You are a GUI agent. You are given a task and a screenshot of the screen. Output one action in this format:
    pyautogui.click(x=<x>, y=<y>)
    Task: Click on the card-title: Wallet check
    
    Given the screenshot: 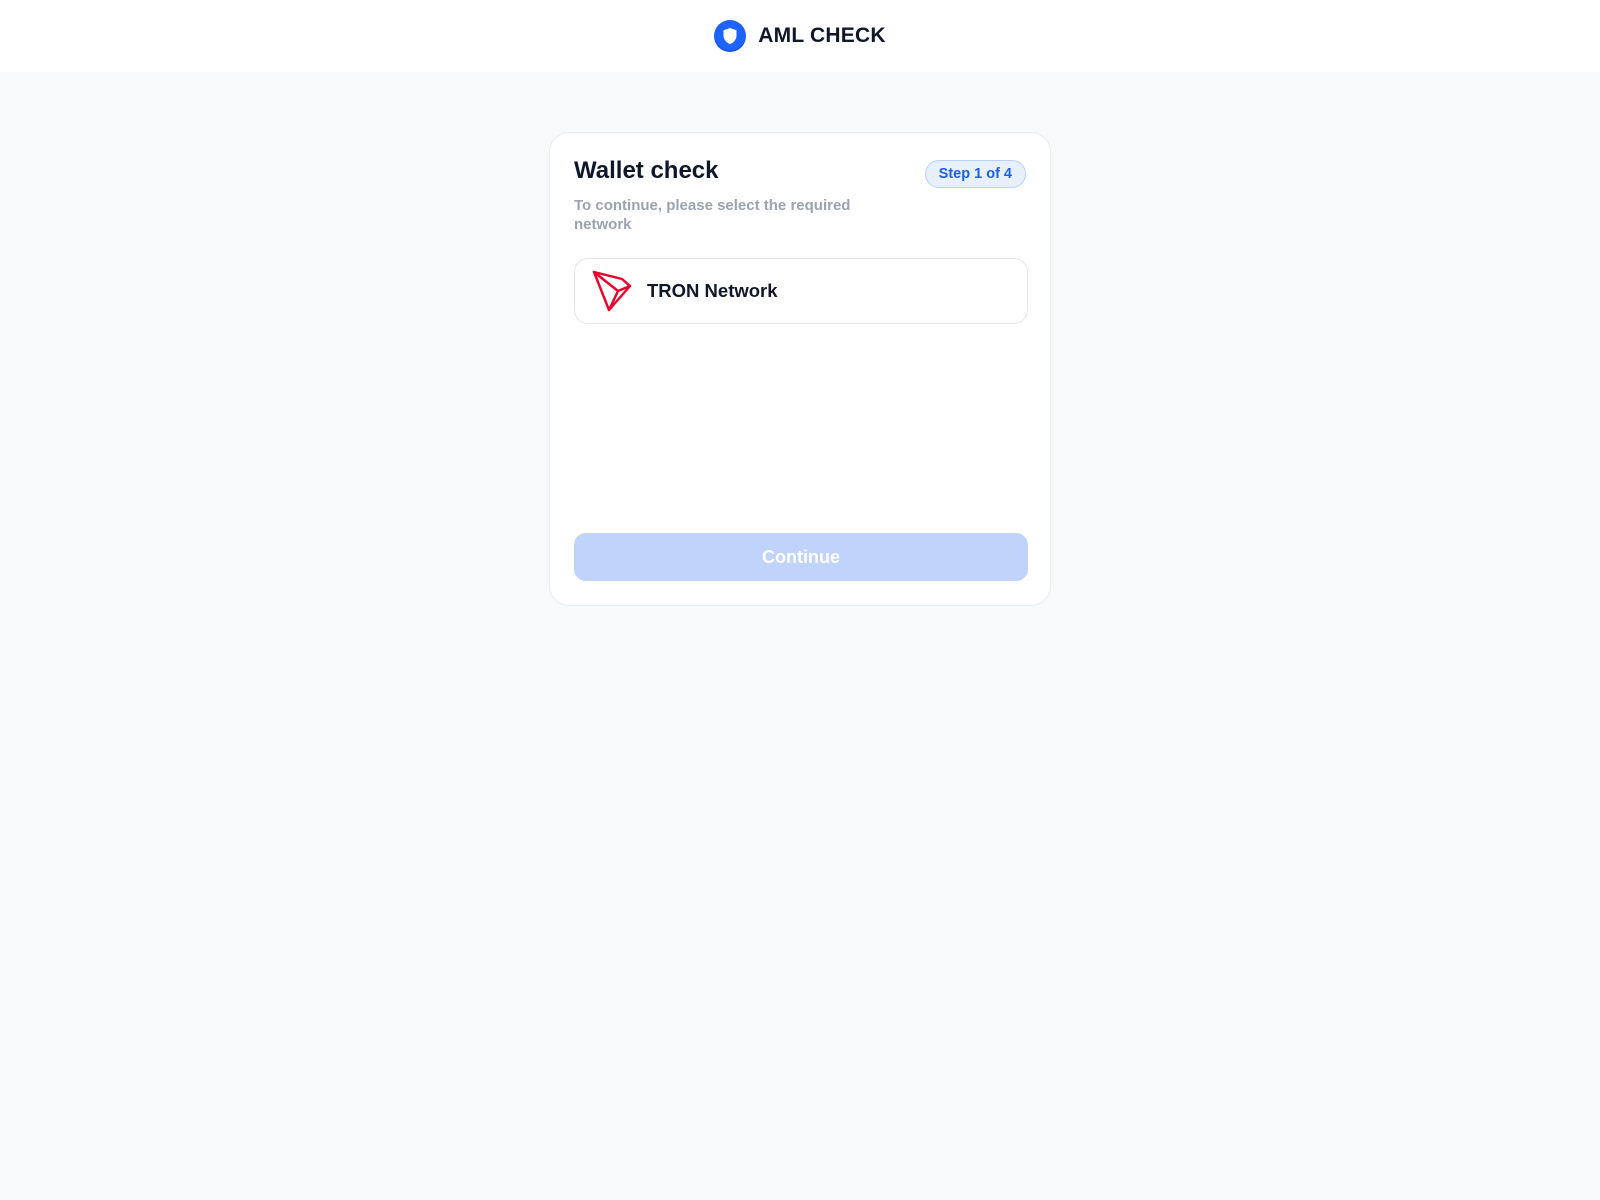 What is the action you would take?
    pyautogui.click(x=646, y=170)
    